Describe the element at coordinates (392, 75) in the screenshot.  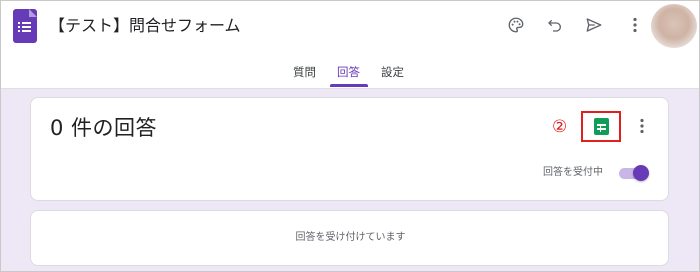
I see `tab-settings: 設定` at that location.